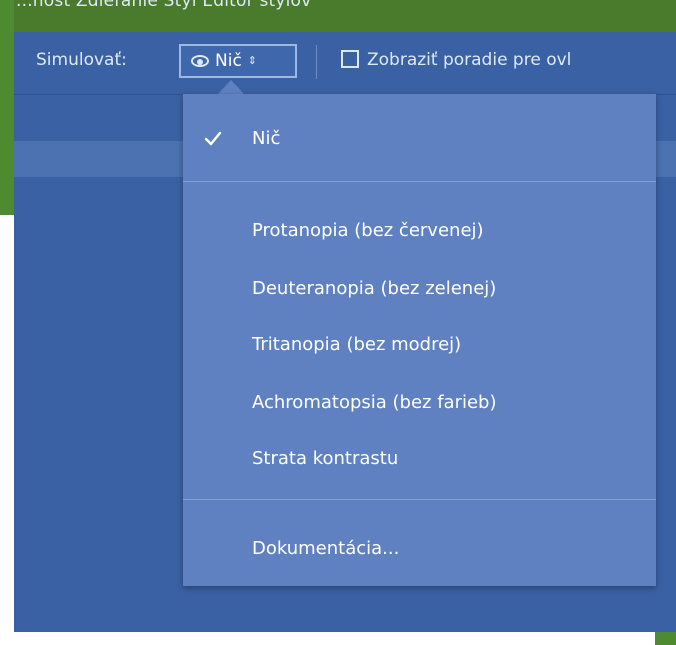 This screenshot has height=645, width=676. I want to click on menu-item-none: Nič, so click(419, 138).